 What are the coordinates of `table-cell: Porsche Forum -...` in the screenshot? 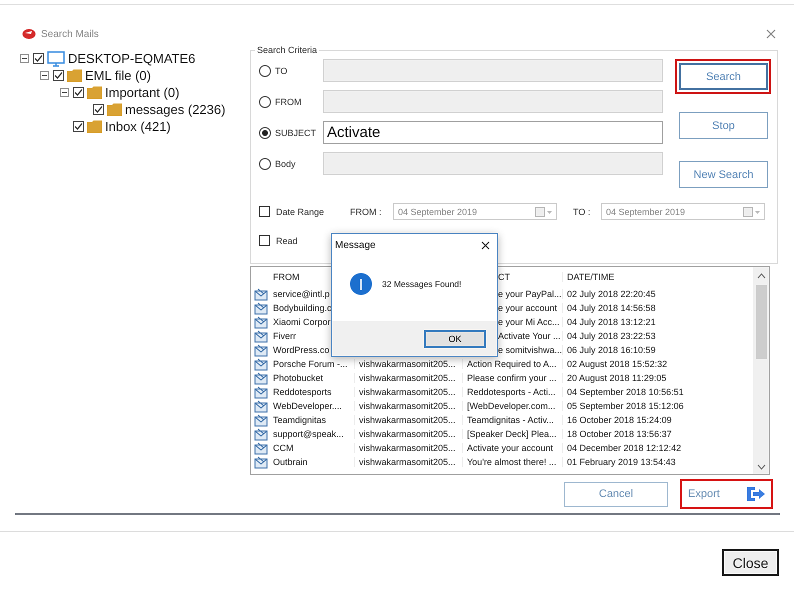 It's located at (310, 364).